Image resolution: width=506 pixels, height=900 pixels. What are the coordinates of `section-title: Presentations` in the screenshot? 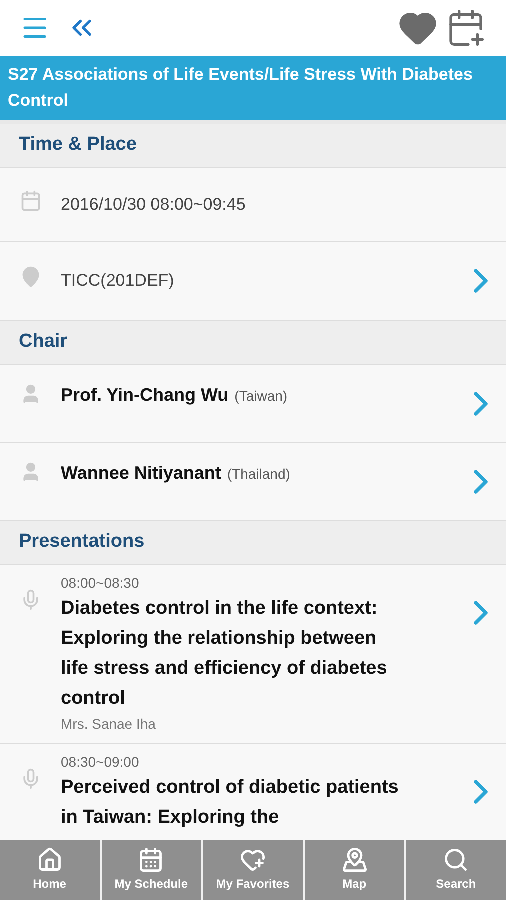 It's located at (82, 542).